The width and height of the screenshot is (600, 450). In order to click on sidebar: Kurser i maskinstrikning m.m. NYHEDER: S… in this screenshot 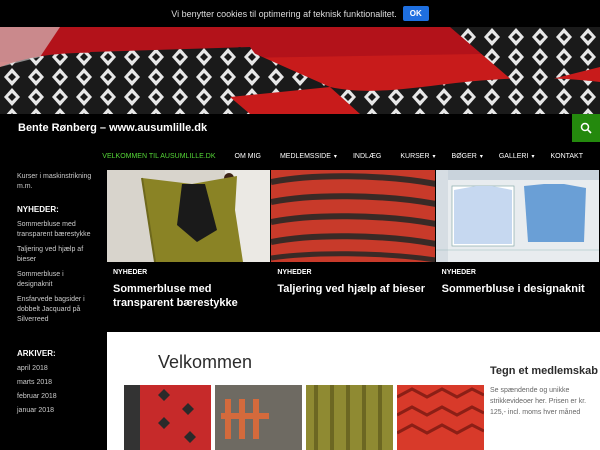, I will do `click(53, 310)`.